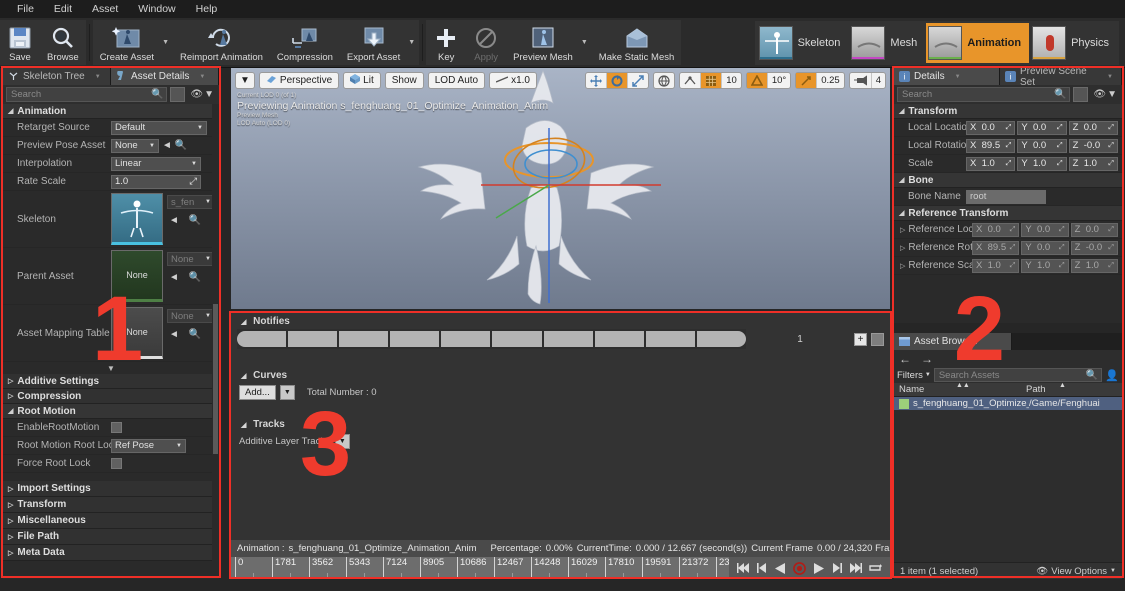 The image size is (1125, 591). Describe the element at coordinates (597, 80) in the screenshot. I see `move-tool-button` at that location.